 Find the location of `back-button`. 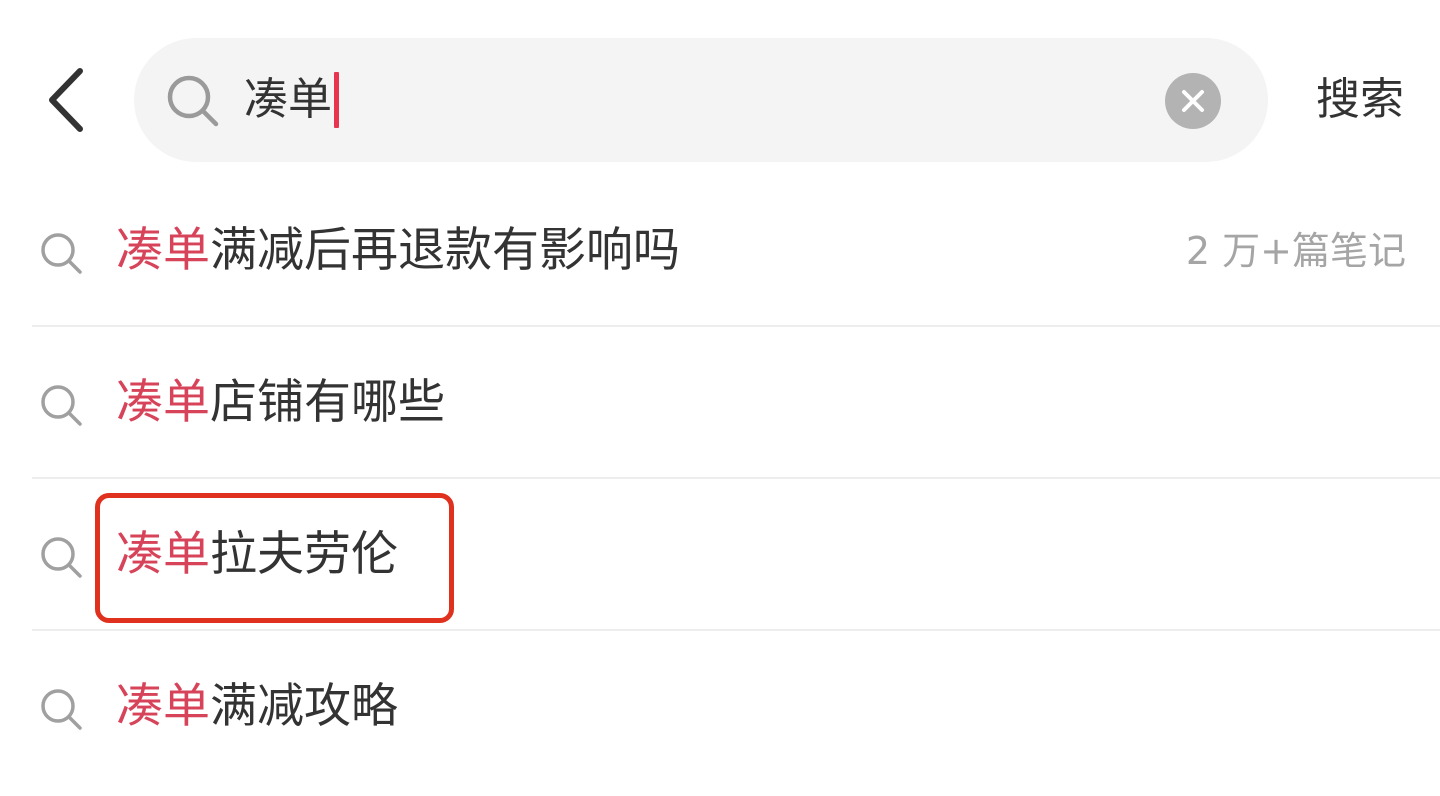

back-button is located at coordinates (66, 100).